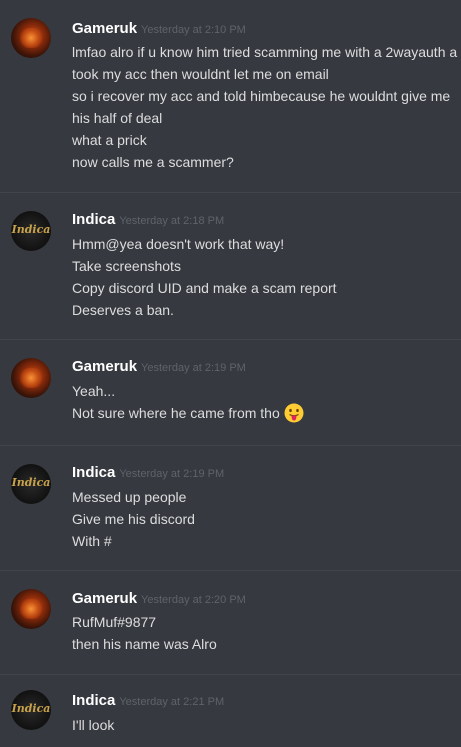 The height and width of the screenshot is (747, 461). What do you see at coordinates (144, 644) in the screenshot?
I see `message-line: then his name was Alro` at bounding box center [144, 644].